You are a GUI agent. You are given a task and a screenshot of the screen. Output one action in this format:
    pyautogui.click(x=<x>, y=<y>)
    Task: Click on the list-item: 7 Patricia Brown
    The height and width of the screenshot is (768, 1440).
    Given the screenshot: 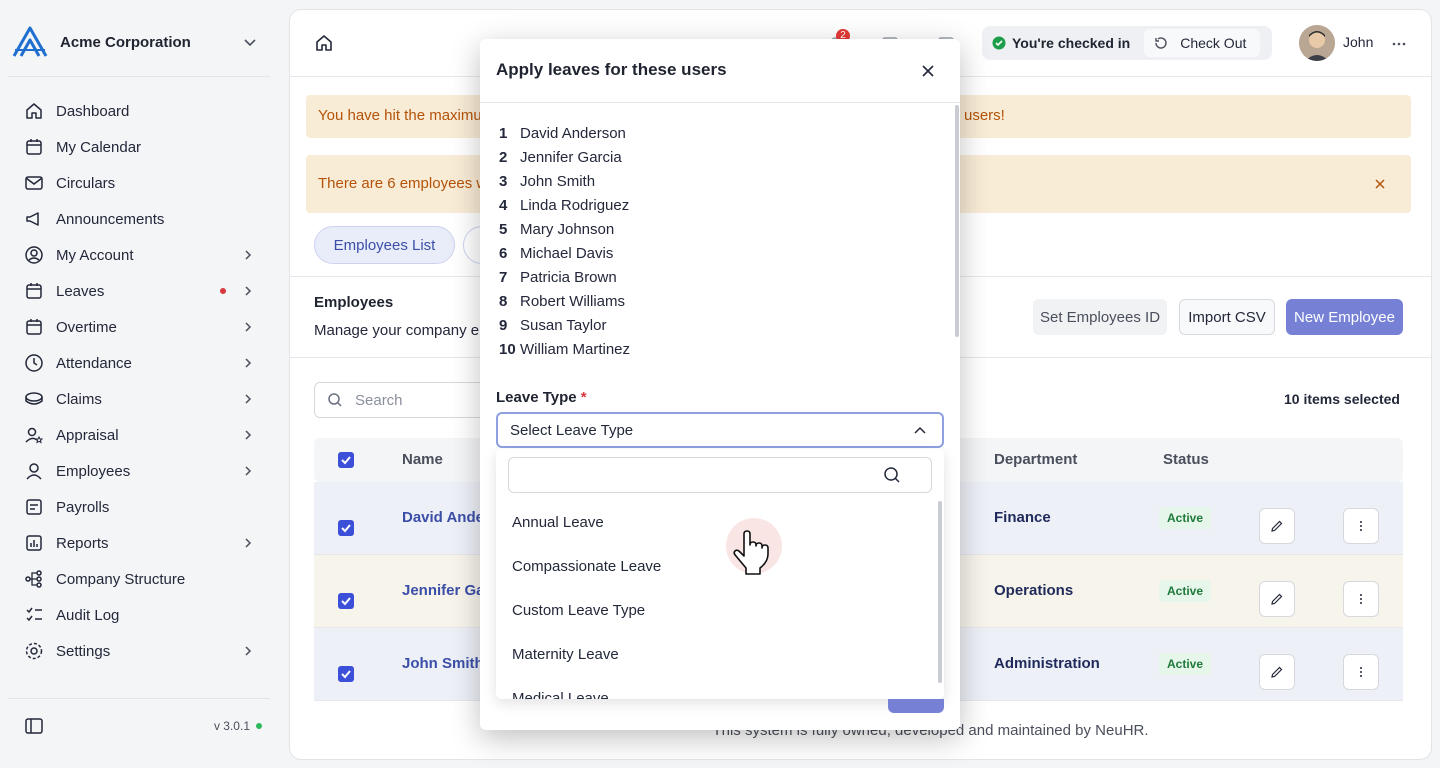 What is the action you would take?
    pyautogui.click(x=564, y=277)
    